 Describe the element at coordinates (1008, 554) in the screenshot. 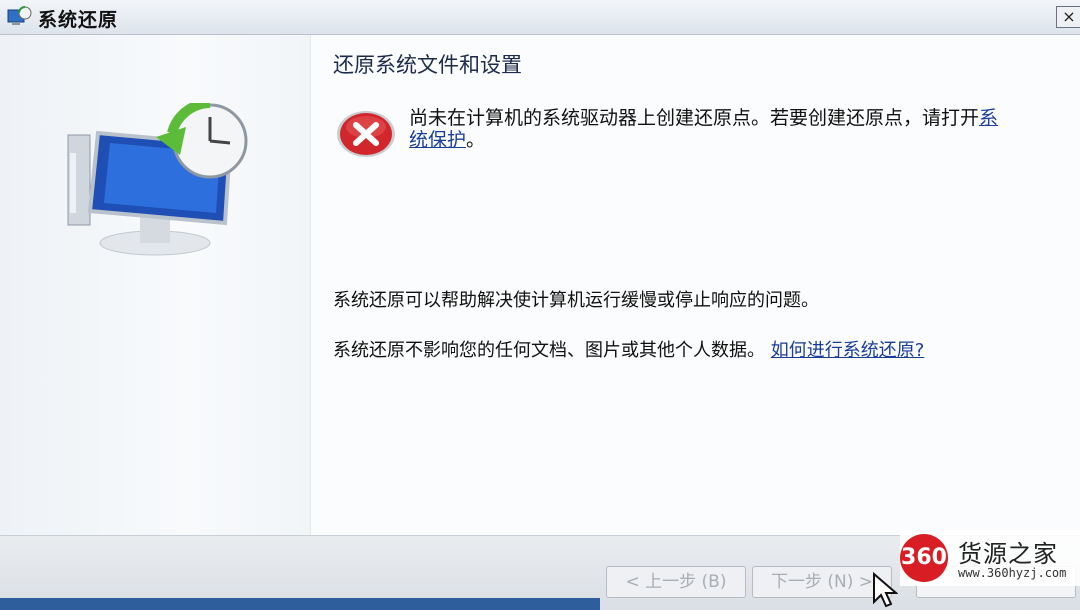

I see `watermark-name: 货源之家` at that location.